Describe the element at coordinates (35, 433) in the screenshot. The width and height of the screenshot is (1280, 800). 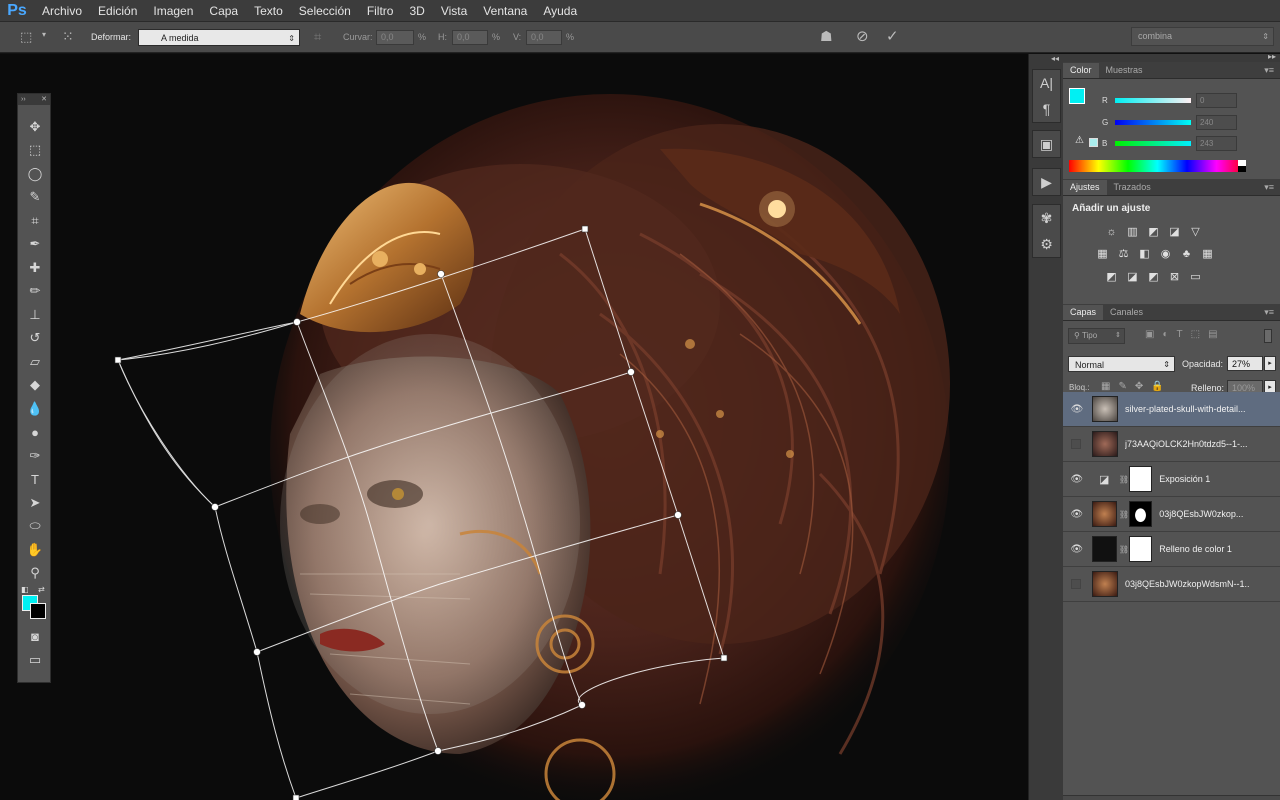
I see `dodge-tool-icon: ●` at that location.